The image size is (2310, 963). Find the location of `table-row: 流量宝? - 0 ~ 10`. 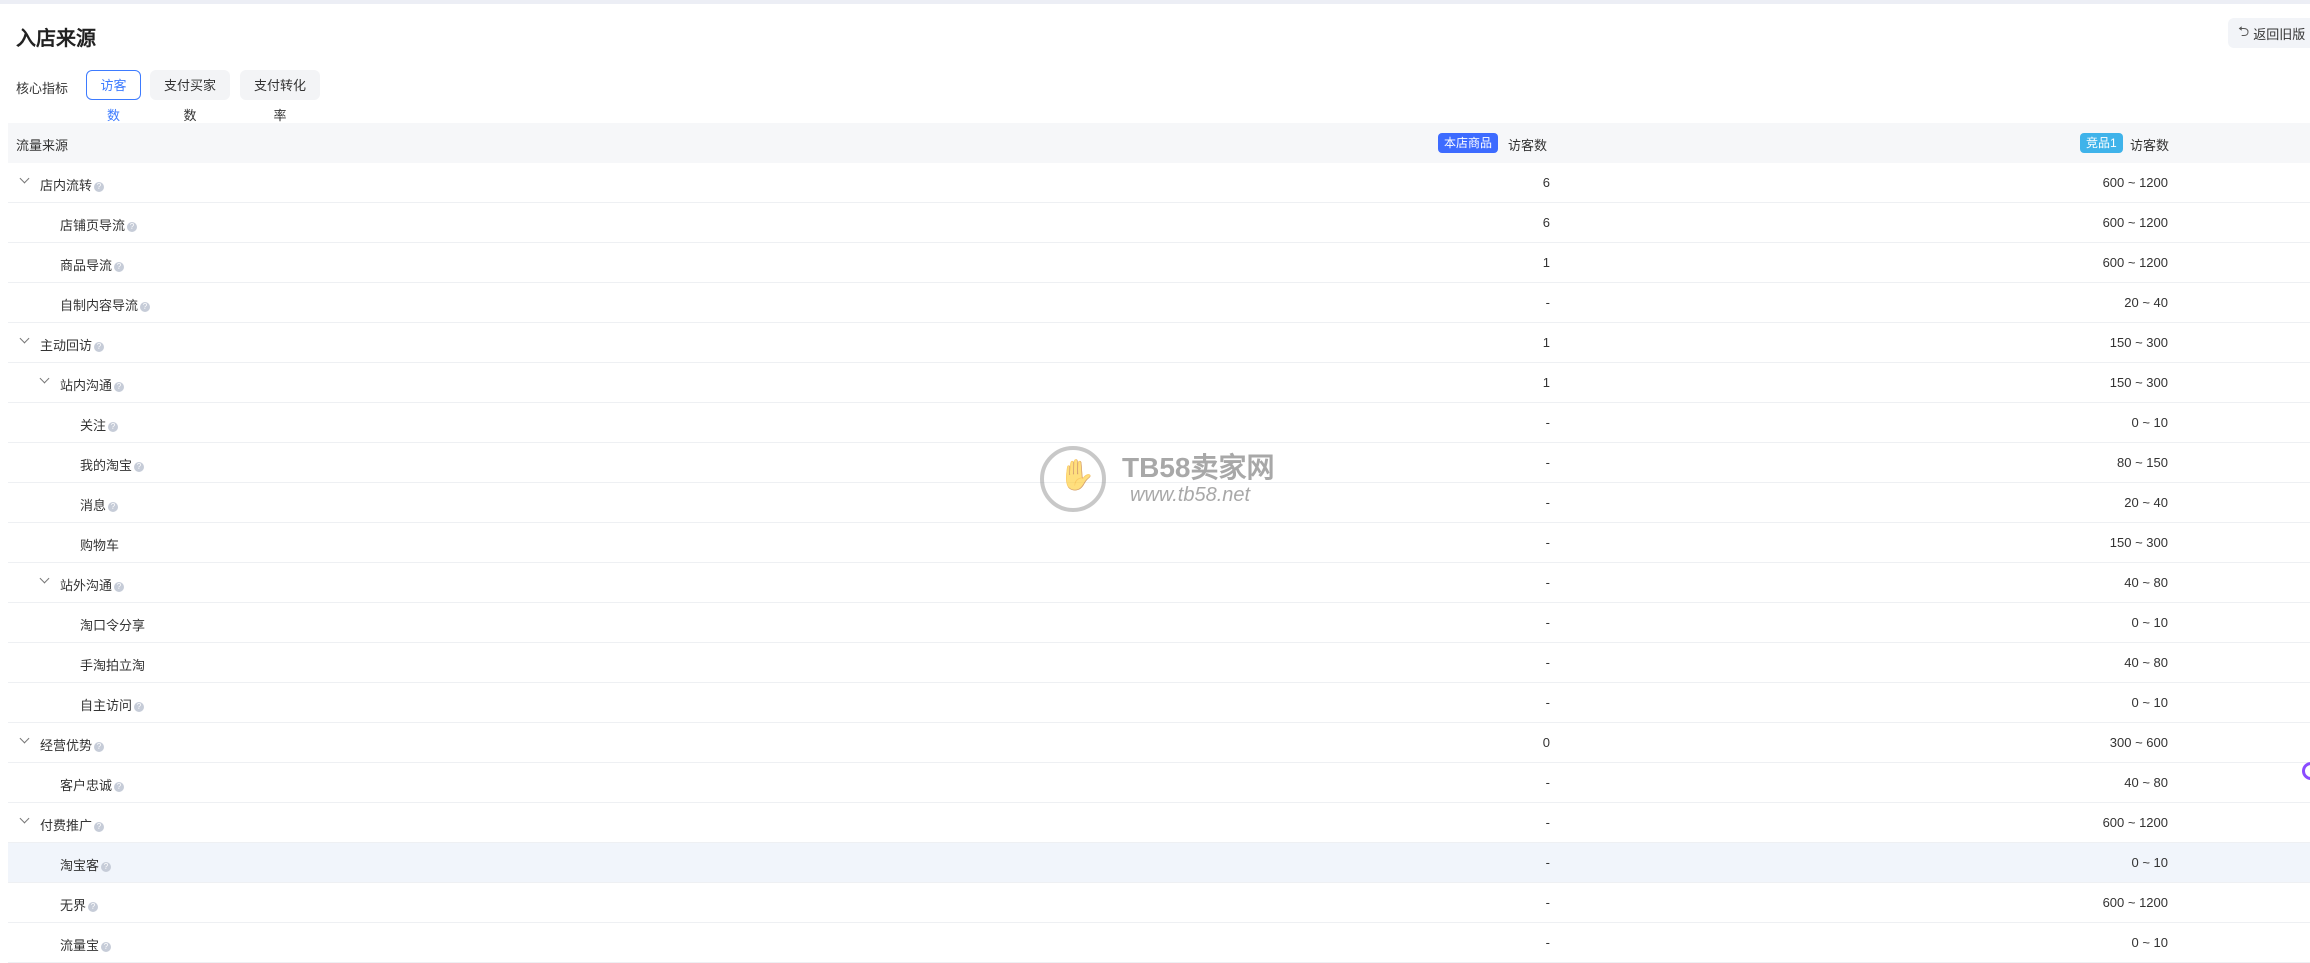

table-row: 流量宝? - 0 ~ 10 is located at coordinates (1159, 943).